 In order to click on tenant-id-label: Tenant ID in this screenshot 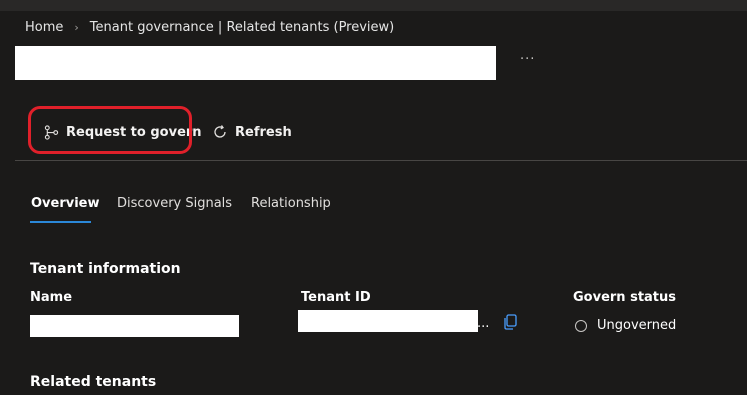, I will do `click(336, 297)`.